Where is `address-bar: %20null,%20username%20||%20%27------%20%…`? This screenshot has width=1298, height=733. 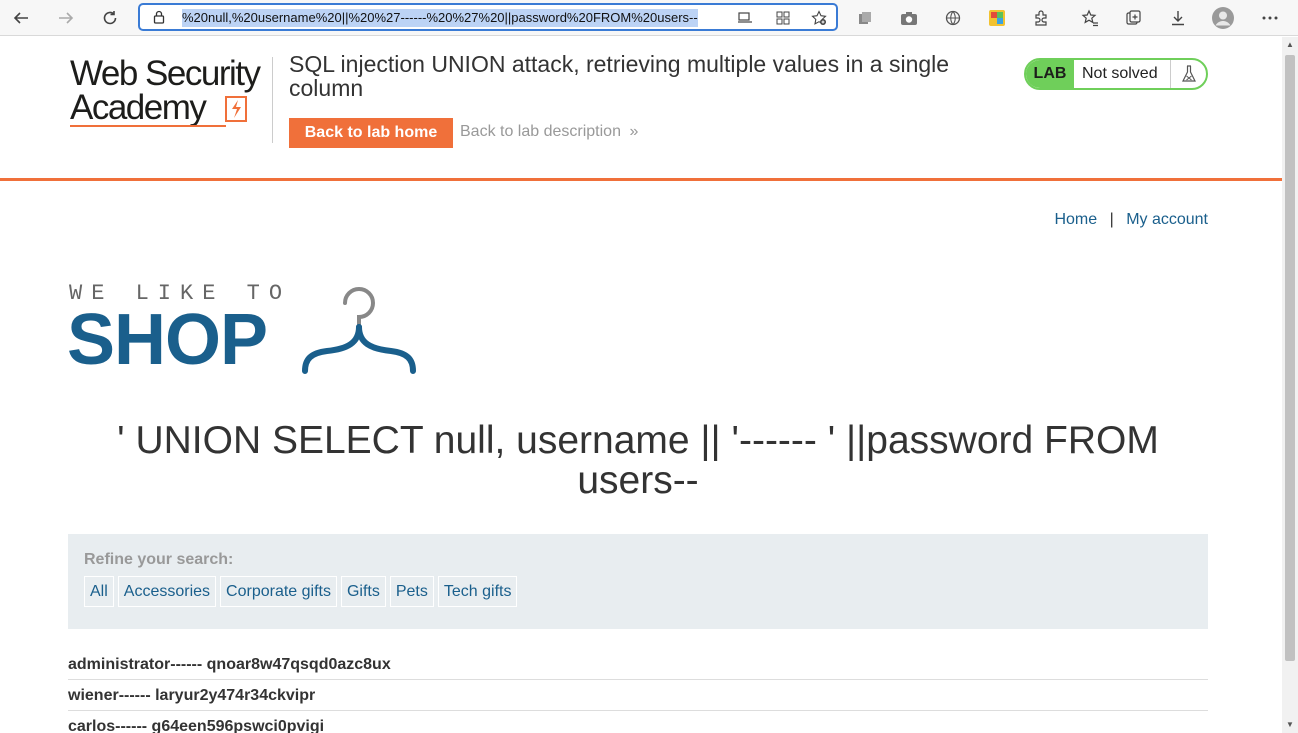
address-bar: %20null,%20username%20||%20%27------%20%… is located at coordinates (488, 17).